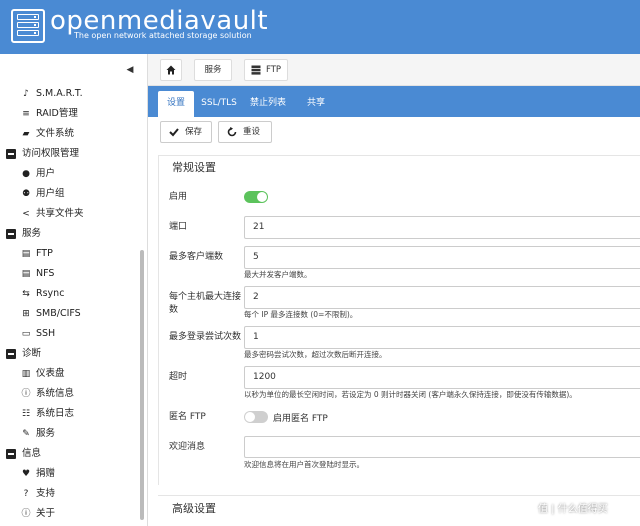 The image size is (640, 526). Describe the element at coordinates (394, 101) in the screenshot. I see `tab-bar: 设置 SSL/TLS 禁止列表 共享` at that location.